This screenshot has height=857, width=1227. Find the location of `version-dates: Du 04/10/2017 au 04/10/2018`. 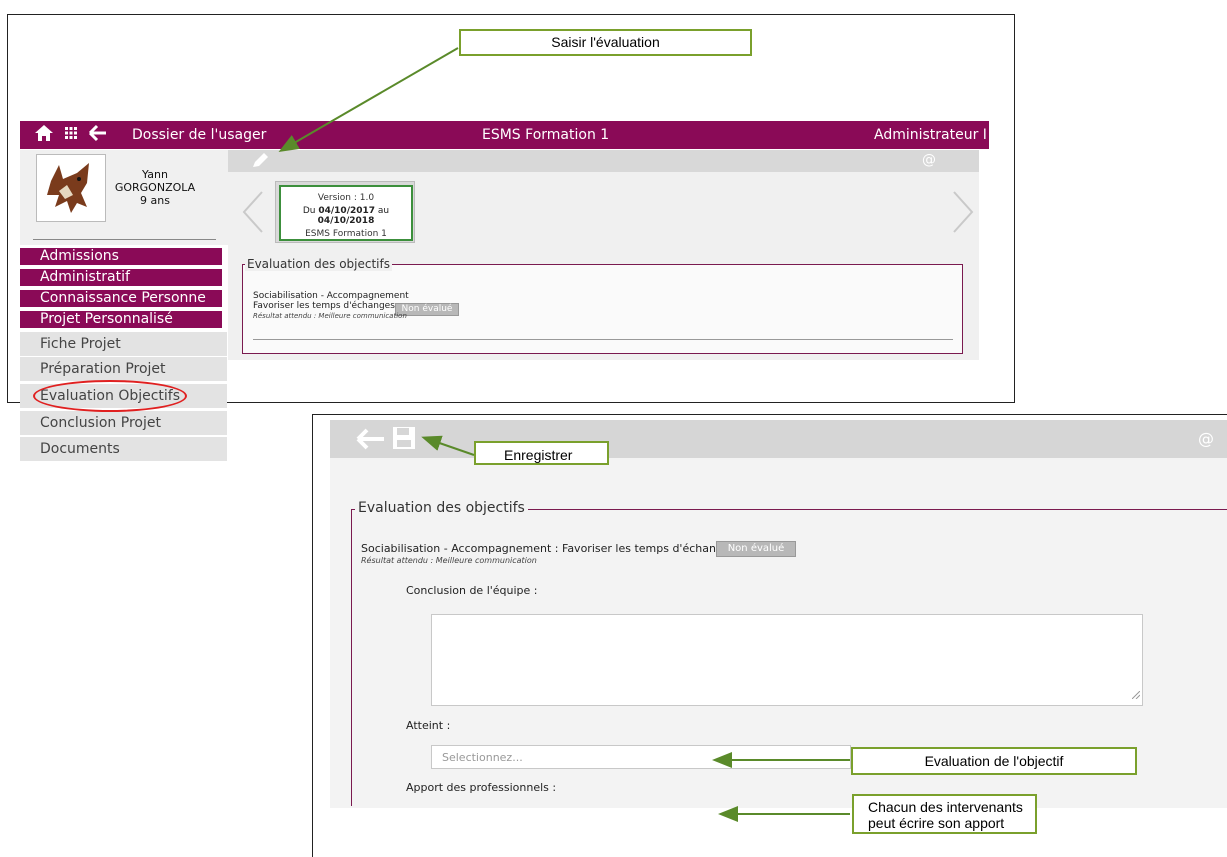

version-dates: Du 04/10/2017 au 04/10/2018 is located at coordinates (346, 216).